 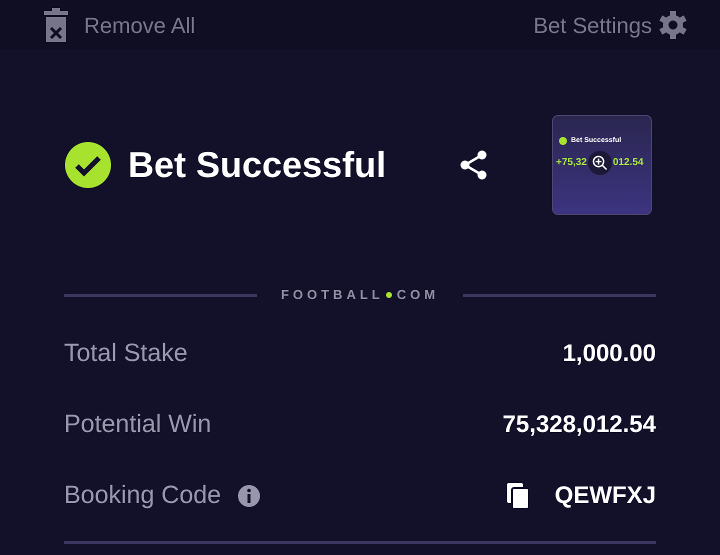 What do you see at coordinates (517, 495) in the screenshot?
I see `copy-icon` at bounding box center [517, 495].